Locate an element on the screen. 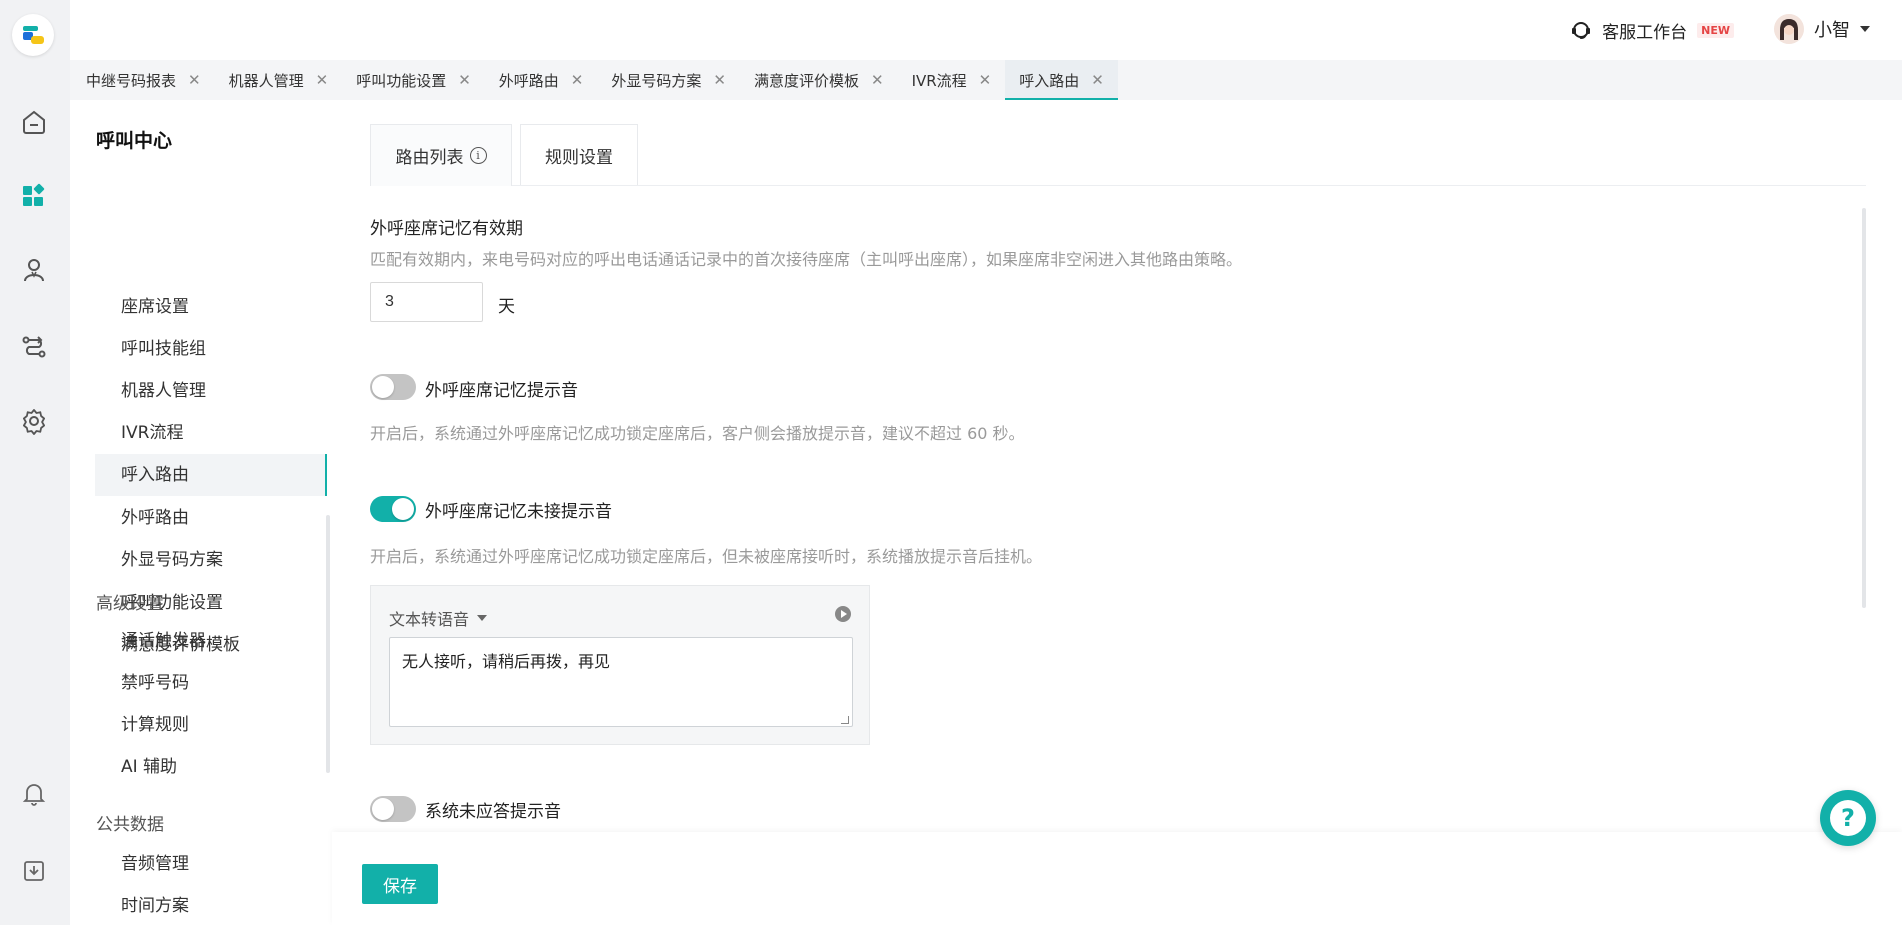 Image resolution: width=1902 pixels, height=925 pixels. days-unit: 天 is located at coordinates (506, 307).